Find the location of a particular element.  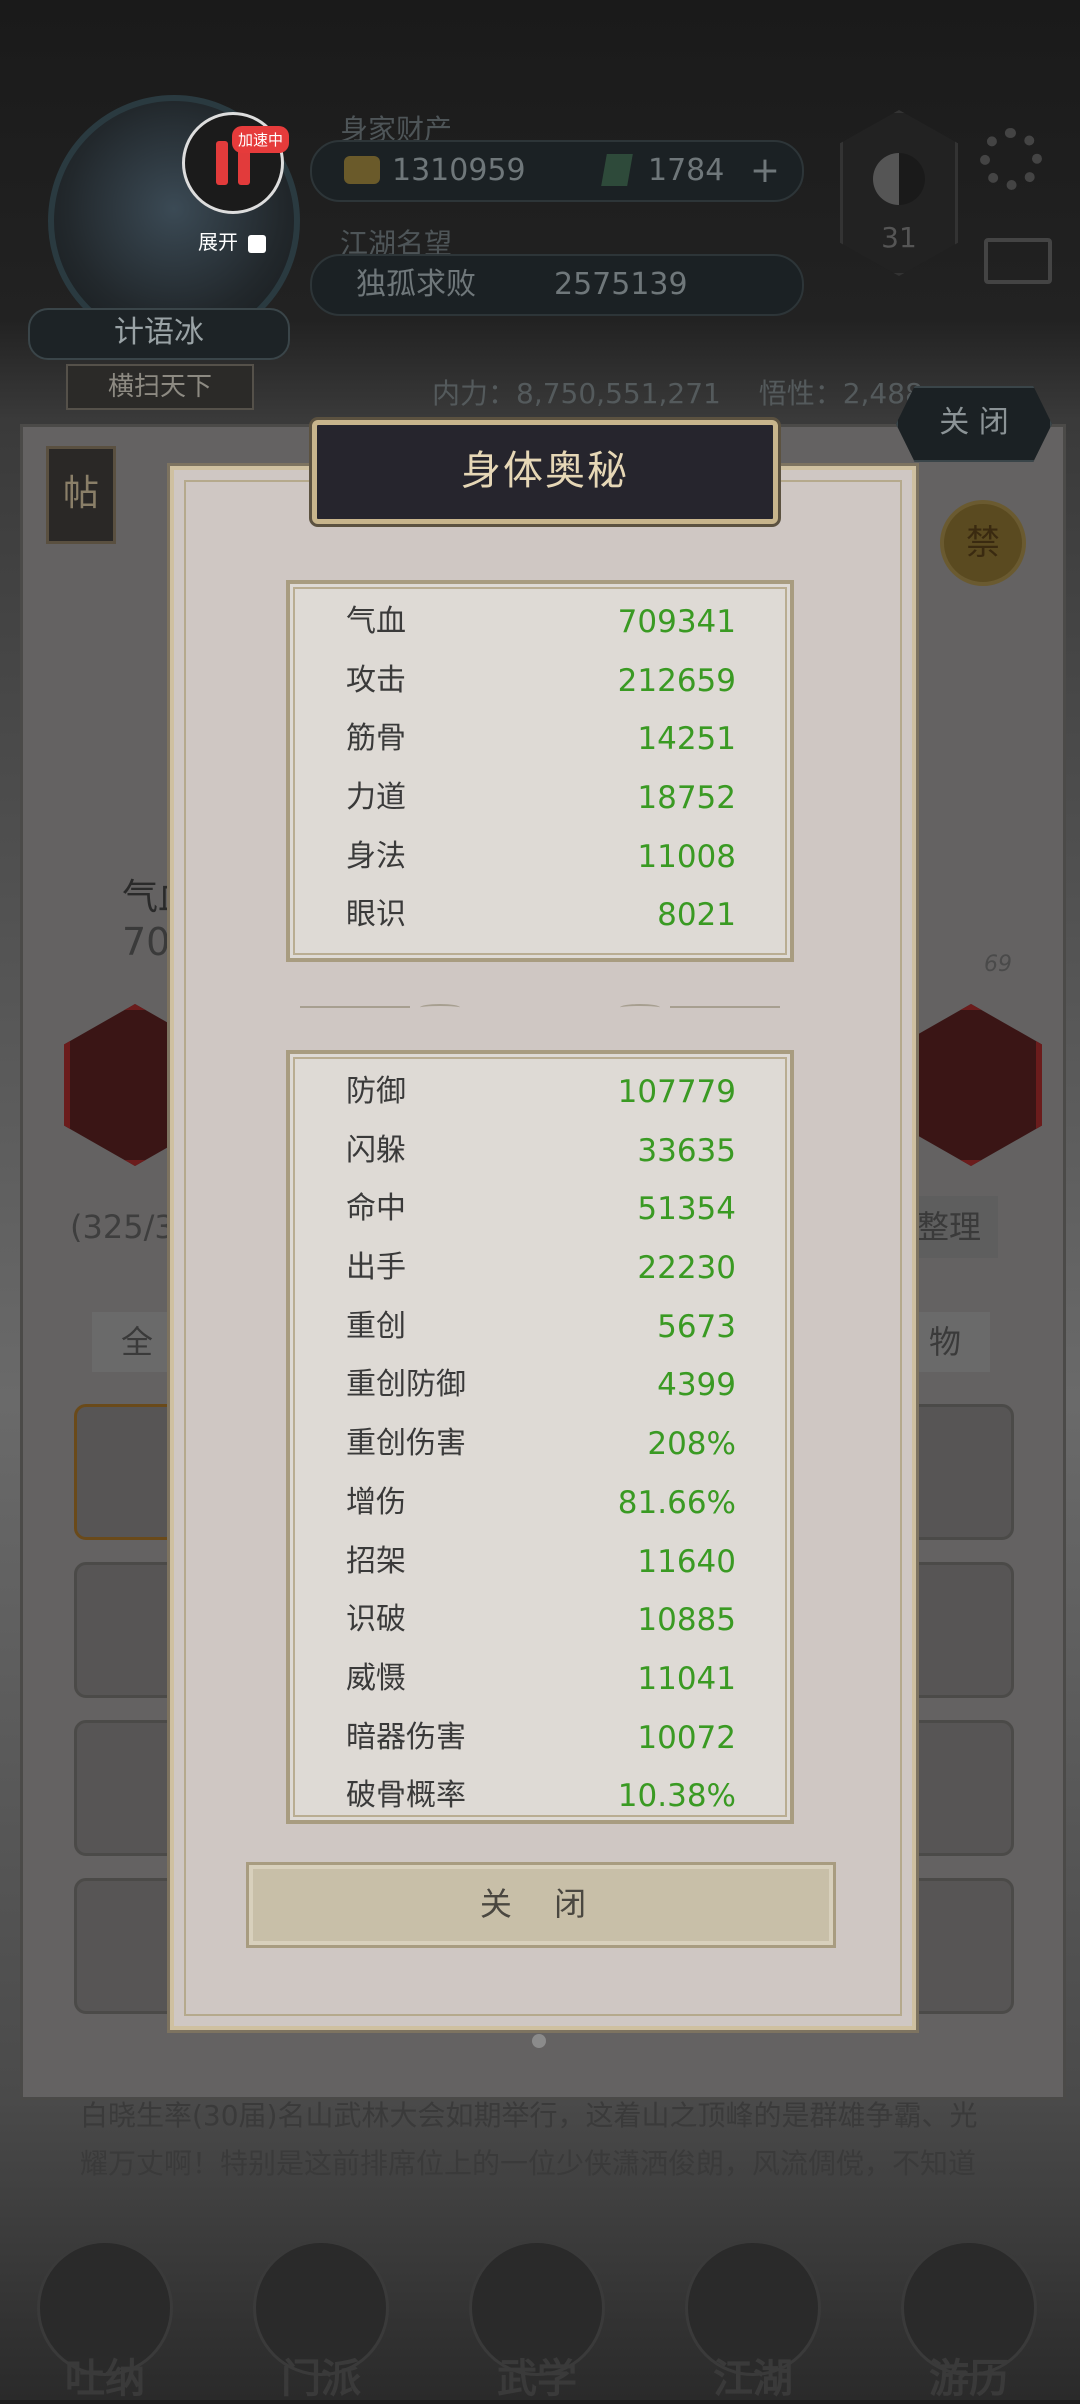

stat-row: 识破 10885 is located at coordinates (540, 1620).